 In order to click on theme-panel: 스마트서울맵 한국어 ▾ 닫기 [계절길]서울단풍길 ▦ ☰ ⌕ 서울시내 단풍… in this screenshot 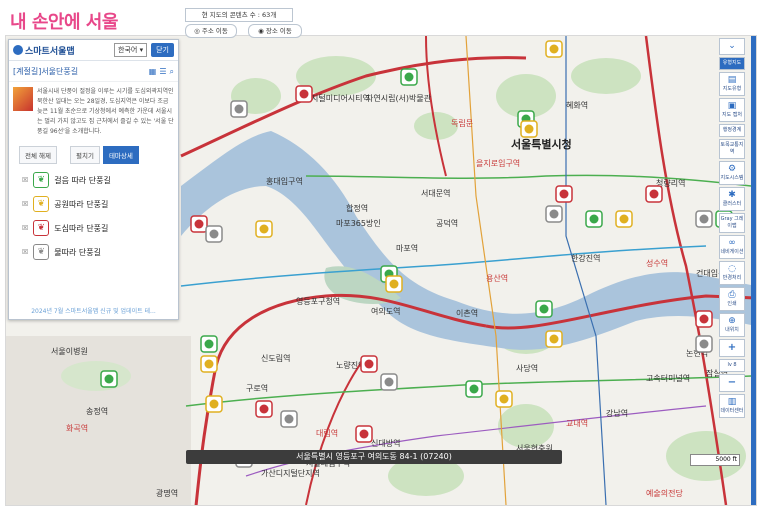, I will do `click(93, 179)`.